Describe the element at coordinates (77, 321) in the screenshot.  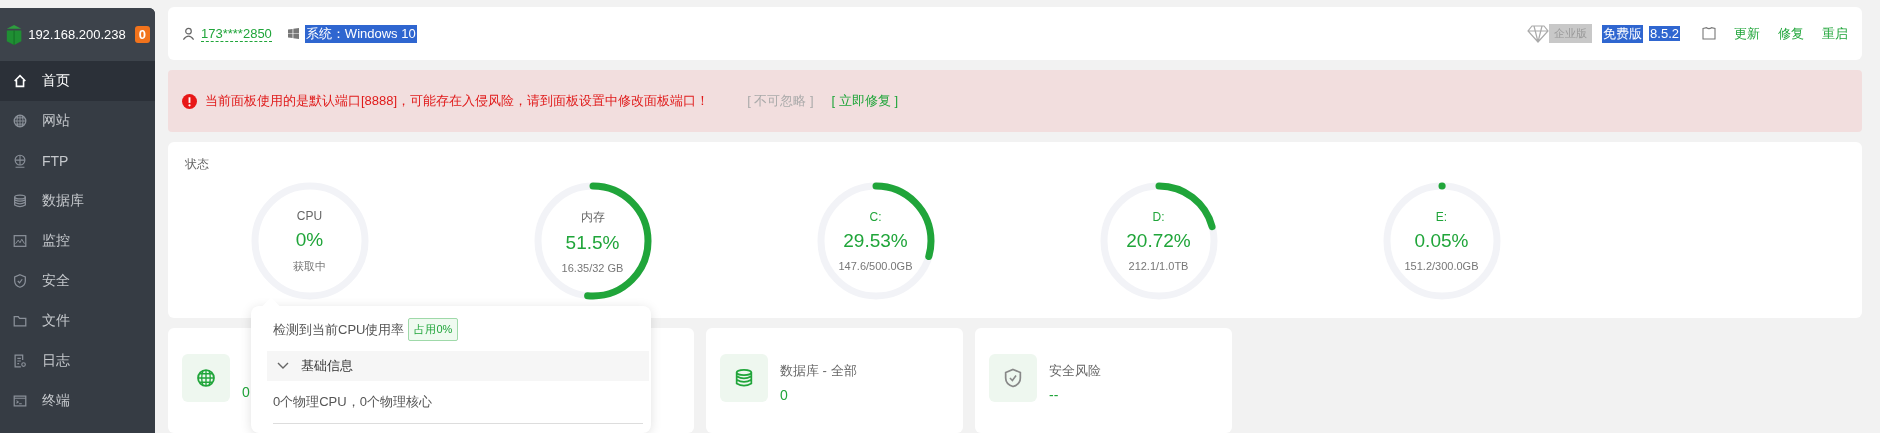
I see `nav-item: 文件` at that location.